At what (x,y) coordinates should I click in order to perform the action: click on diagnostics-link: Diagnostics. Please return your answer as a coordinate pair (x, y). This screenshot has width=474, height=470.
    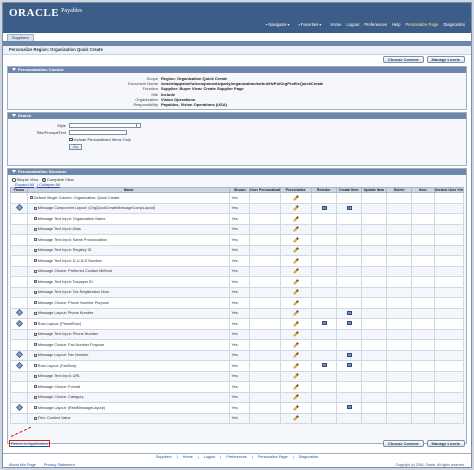
    Looking at the image, I should click on (454, 24).